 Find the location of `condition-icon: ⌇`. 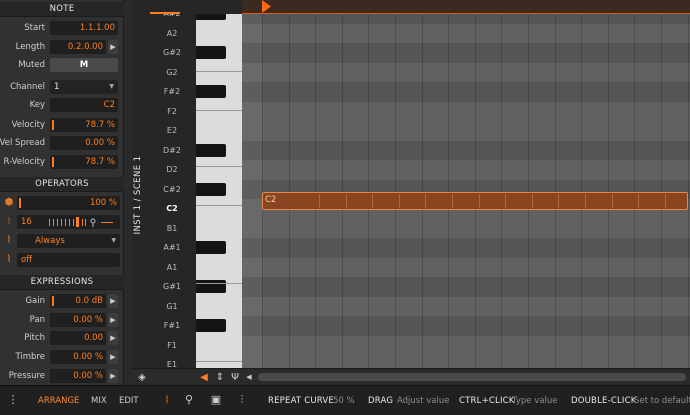

condition-icon: ⌇ is located at coordinates (9, 241).